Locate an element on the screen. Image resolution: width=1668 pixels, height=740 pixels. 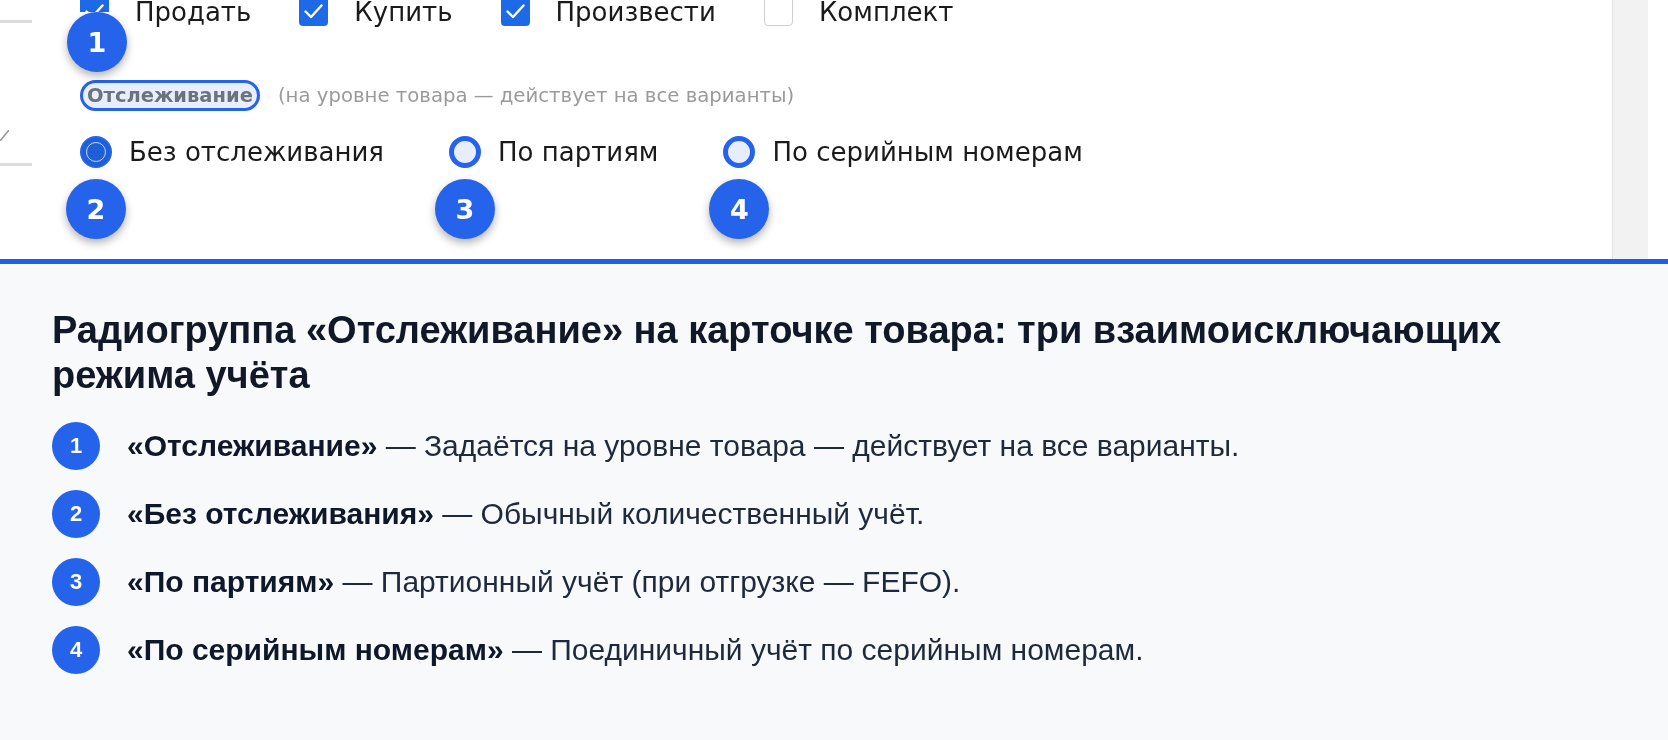
legend-text: «Без отслеживания» — Обычный количественный учёт. is located at coordinates (526, 514).